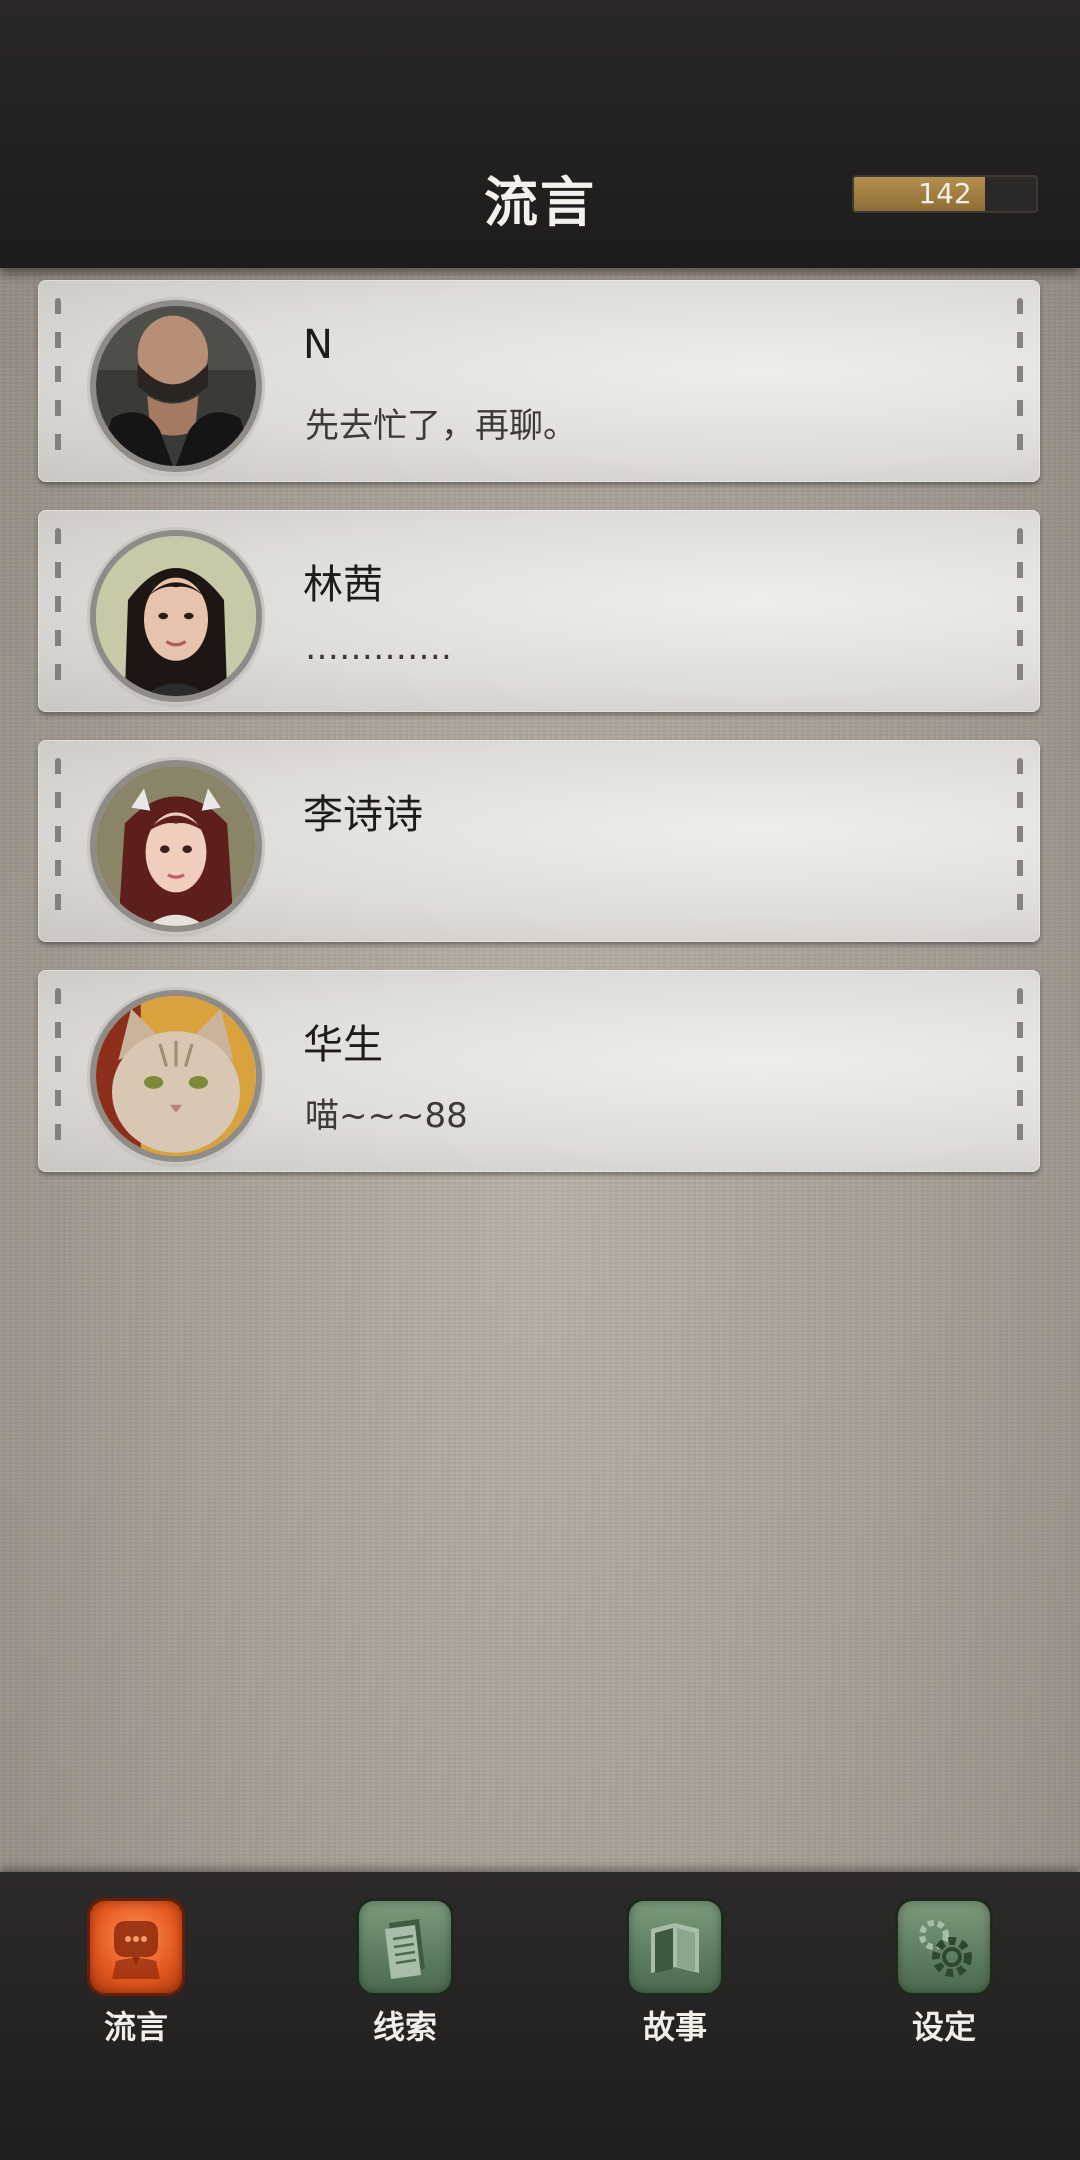  What do you see at coordinates (378, 648) in the screenshot?
I see `contact-last-message: ………….` at bounding box center [378, 648].